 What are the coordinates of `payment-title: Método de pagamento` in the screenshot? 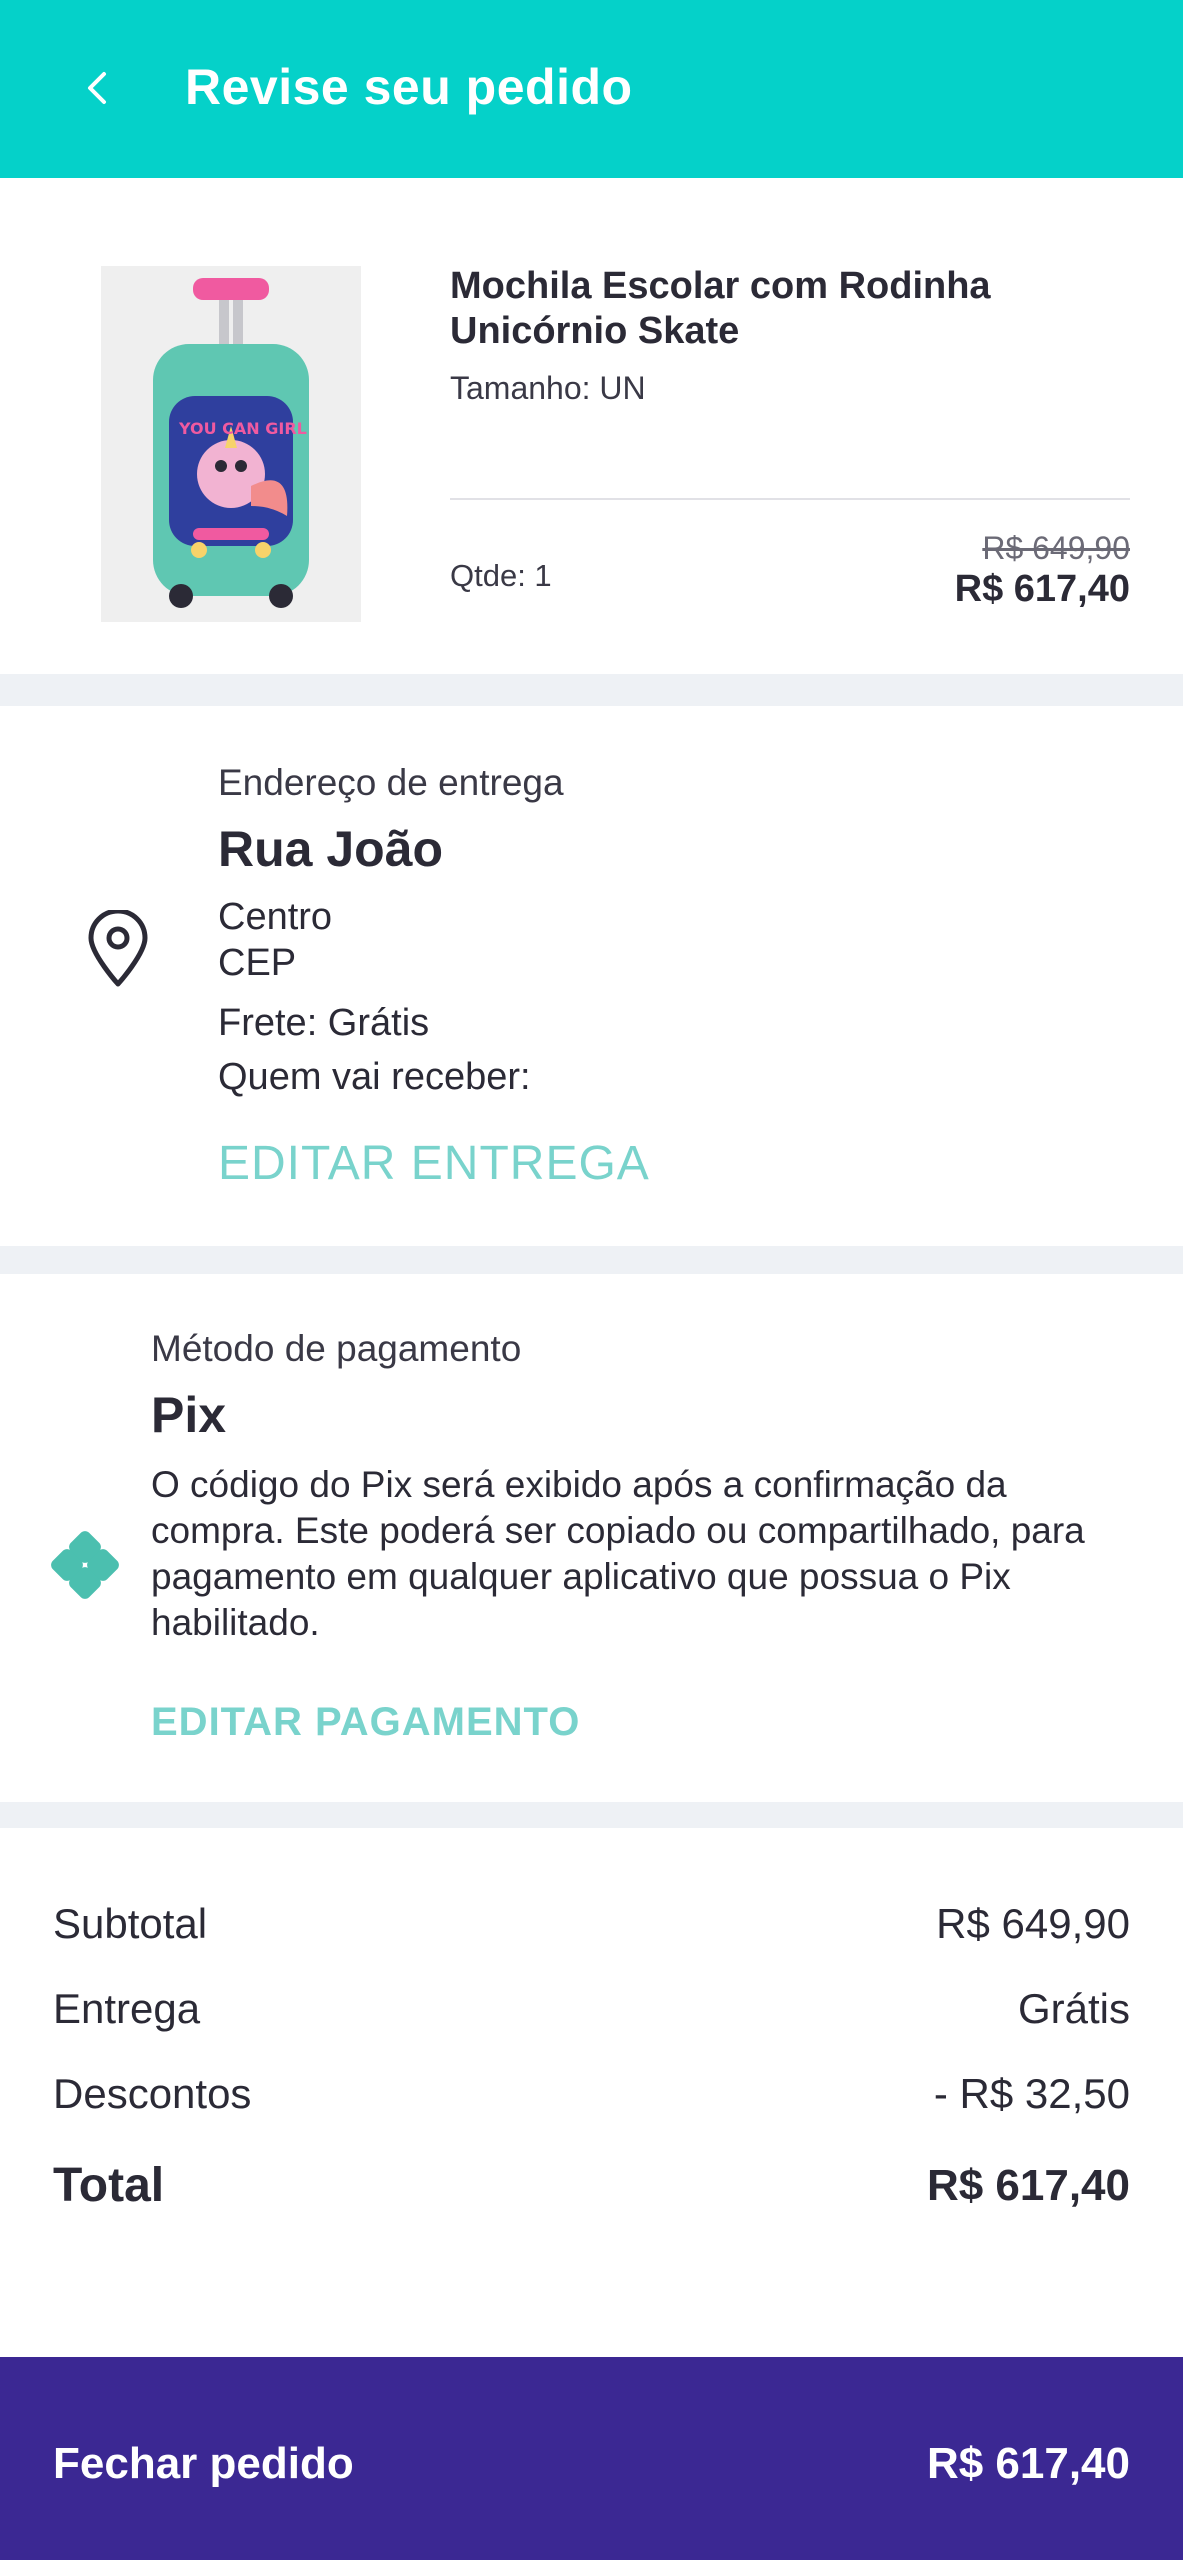 It's located at (336, 1348).